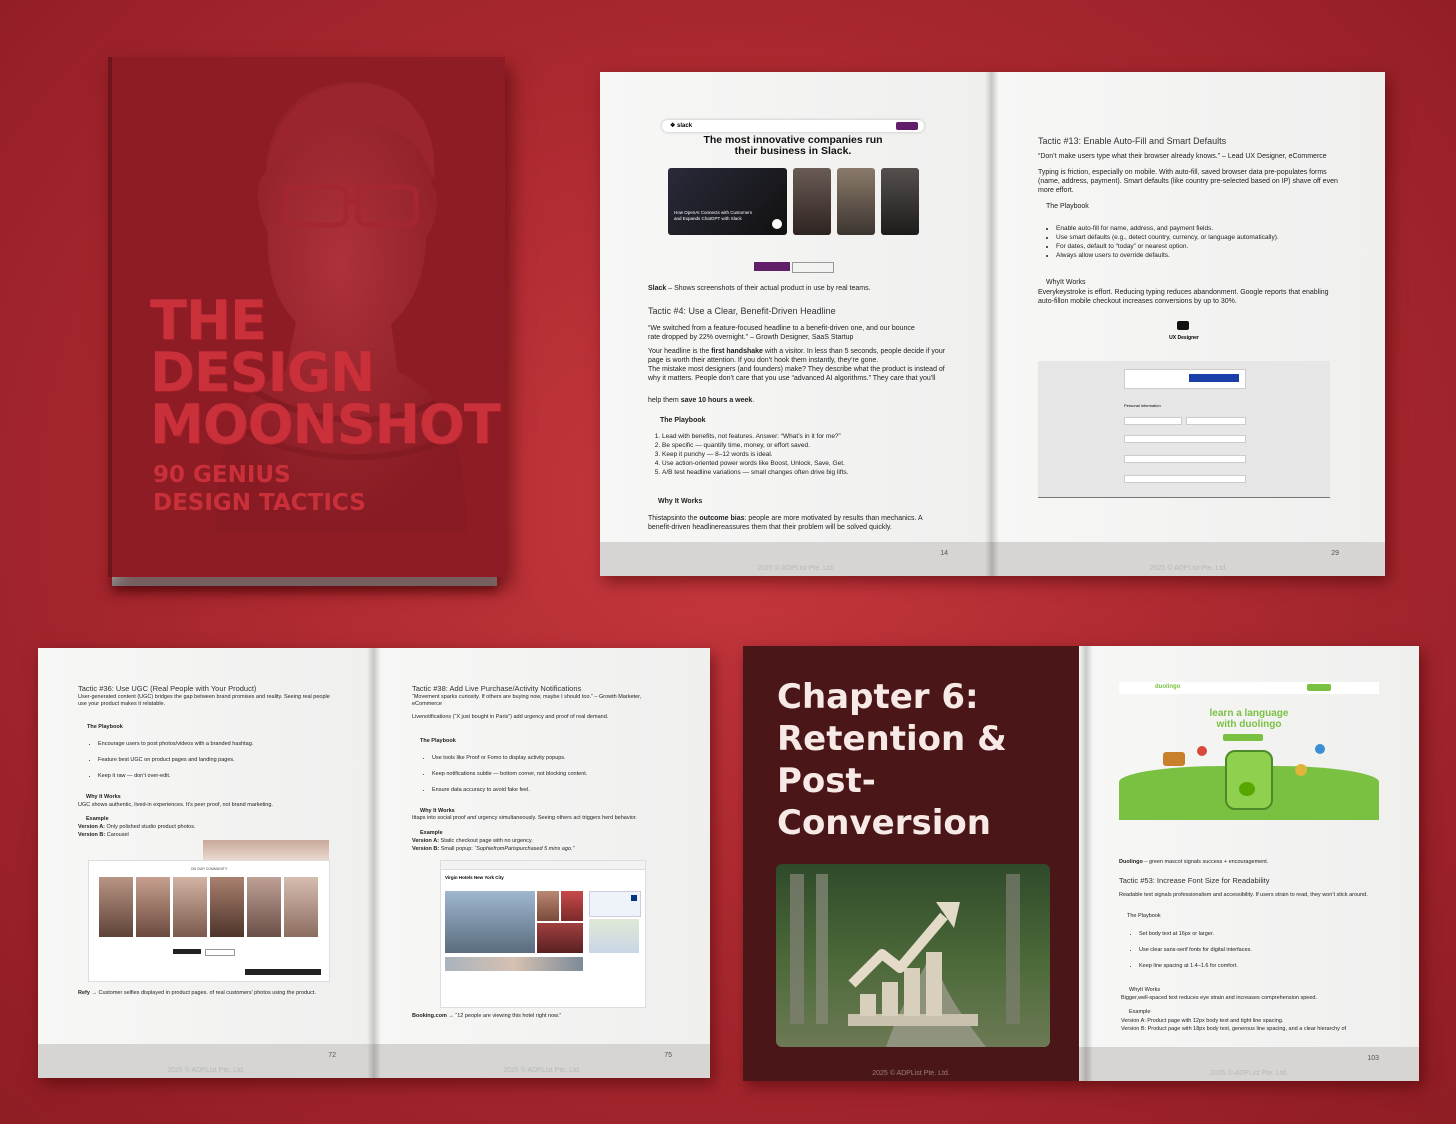  What do you see at coordinates (1131, 862) in the screenshot?
I see `caption-brand: Duolingo` at bounding box center [1131, 862].